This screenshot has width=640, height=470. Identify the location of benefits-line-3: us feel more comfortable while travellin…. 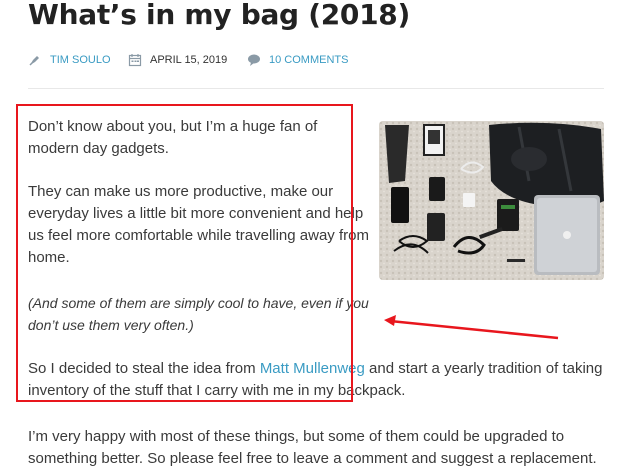
(198, 235).